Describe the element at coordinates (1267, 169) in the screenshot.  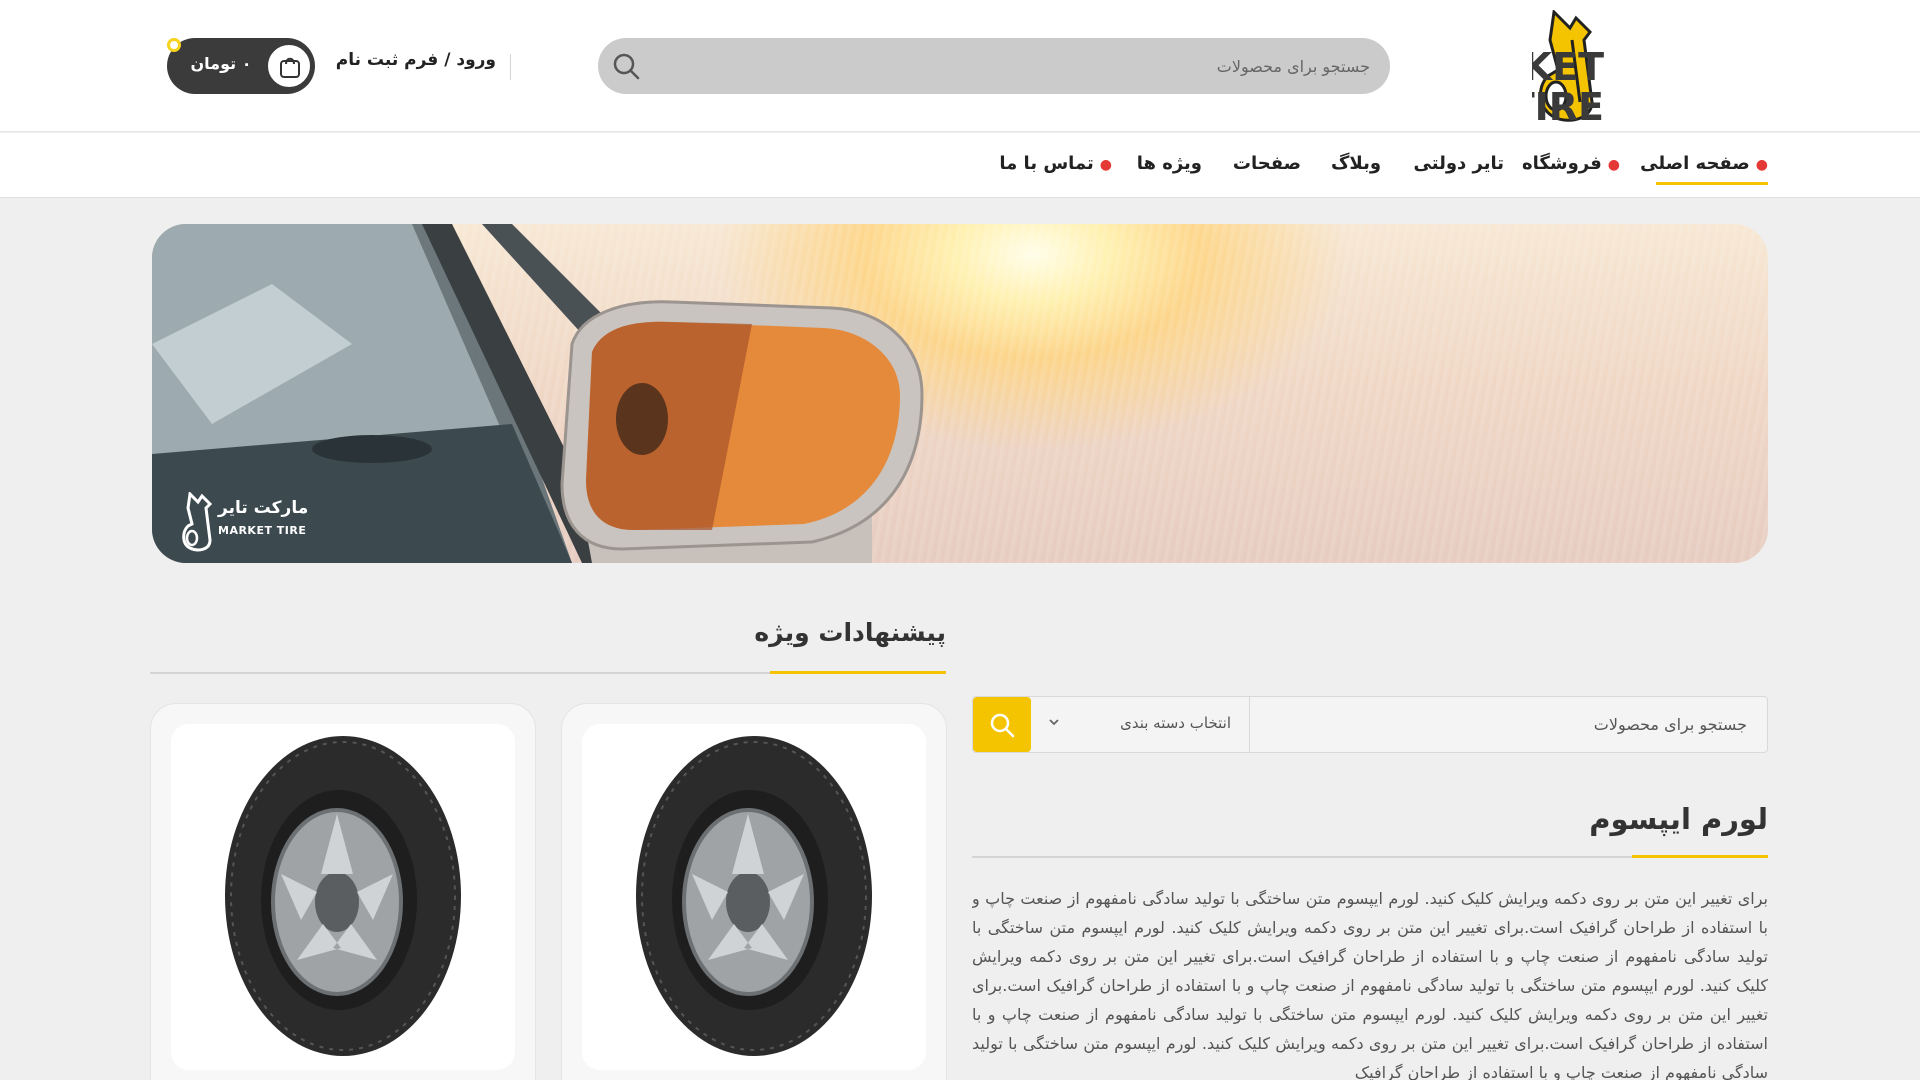
I see `nav-item-pages: صفحات` at that location.